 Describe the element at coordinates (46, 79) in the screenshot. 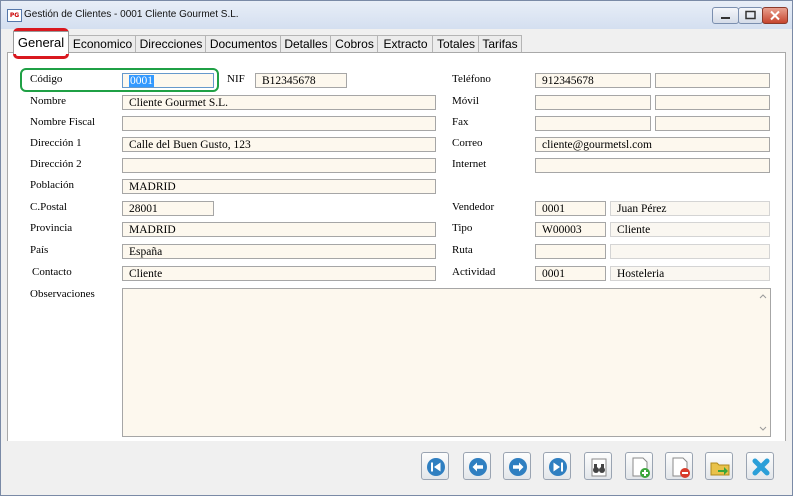

I see `codigo-label: Código` at that location.